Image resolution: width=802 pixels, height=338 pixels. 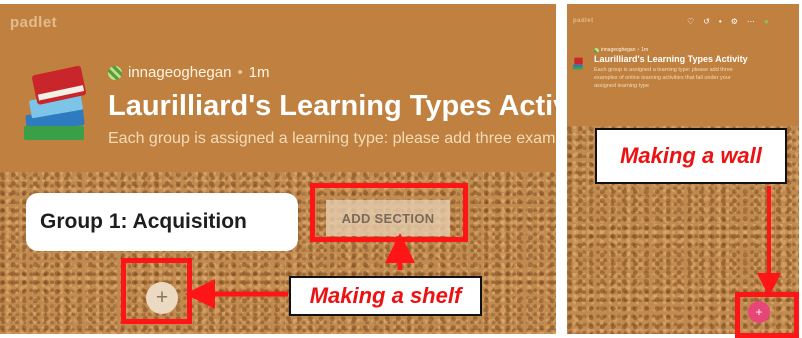 I want to click on section-header-card: Group 1: Acquisition, so click(x=162, y=222).